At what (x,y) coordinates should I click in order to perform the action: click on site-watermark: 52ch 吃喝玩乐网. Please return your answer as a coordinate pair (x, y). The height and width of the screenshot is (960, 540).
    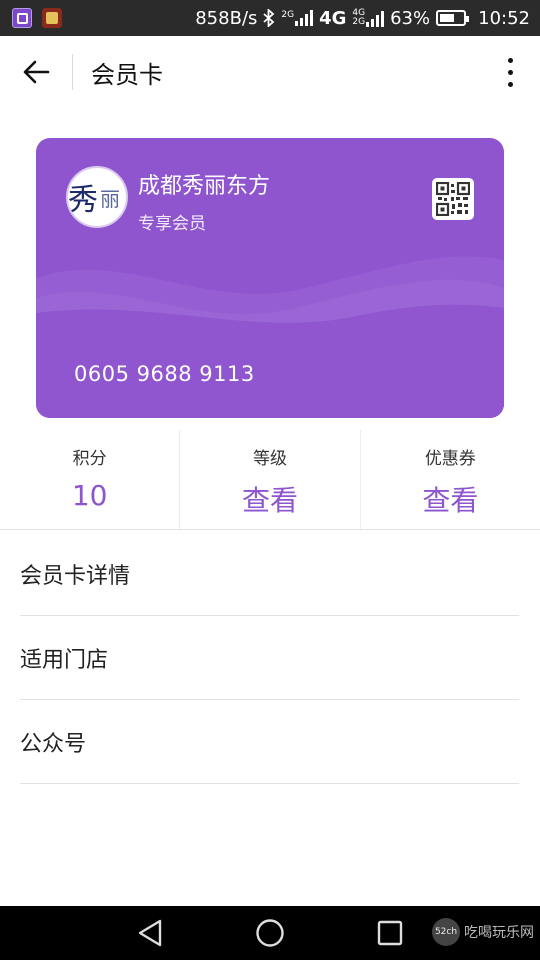
    Looking at the image, I should click on (483, 932).